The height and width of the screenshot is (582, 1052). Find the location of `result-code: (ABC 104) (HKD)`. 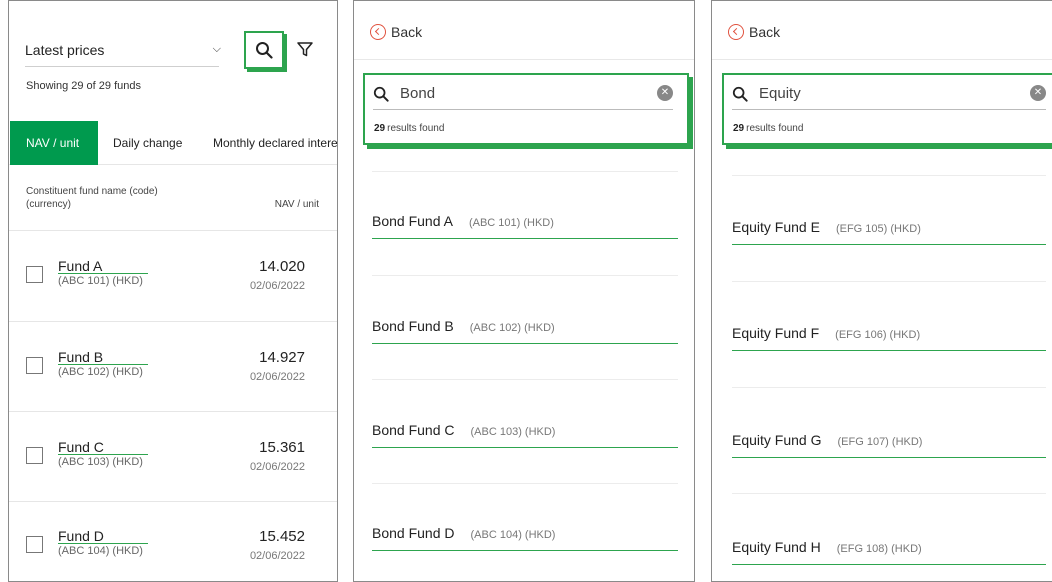

result-code: (ABC 104) (HKD) is located at coordinates (513, 535).